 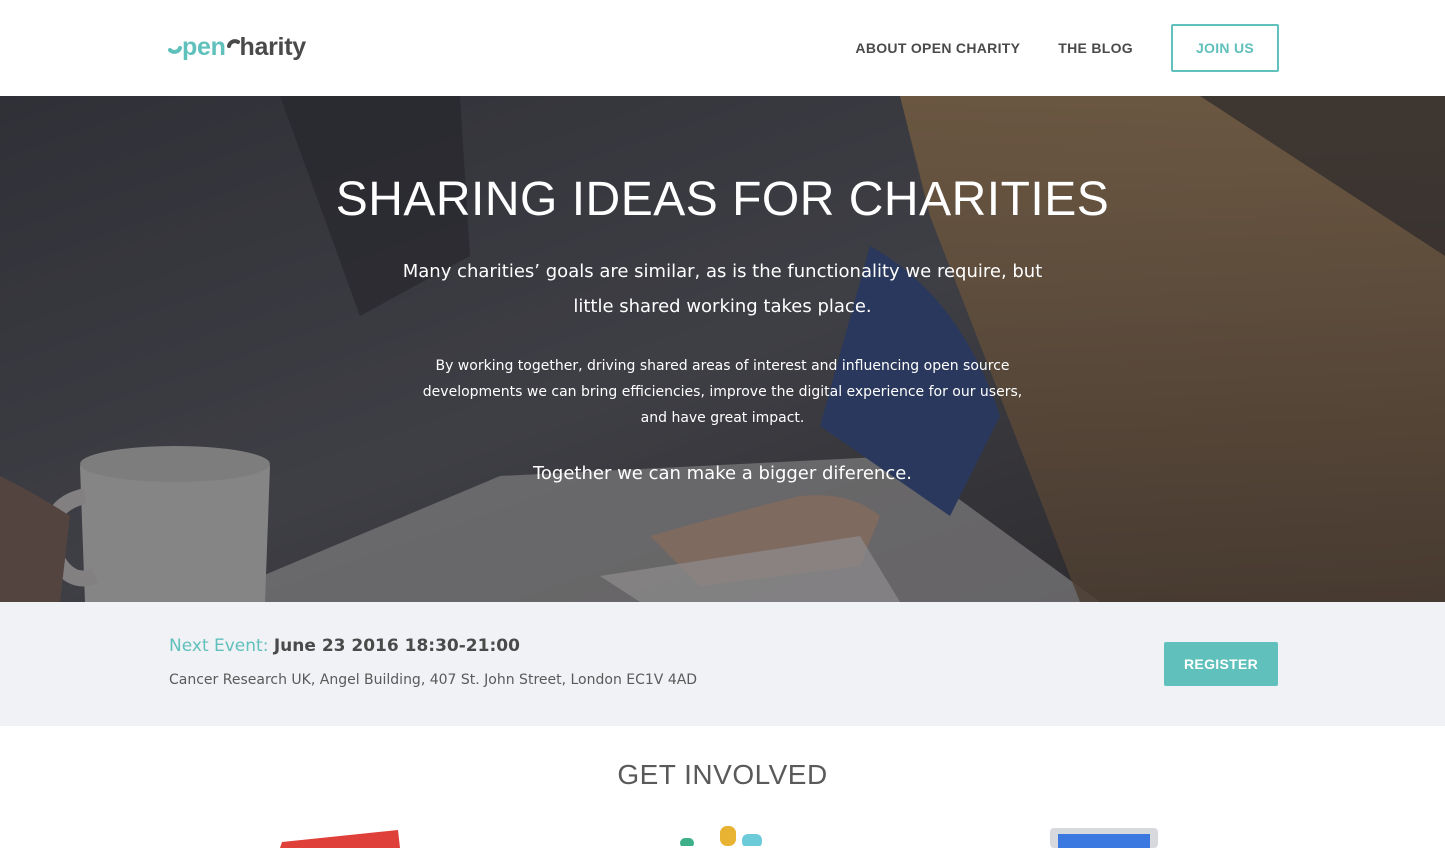 What do you see at coordinates (219, 646) in the screenshot?
I see `event-label: Next Event:` at bounding box center [219, 646].